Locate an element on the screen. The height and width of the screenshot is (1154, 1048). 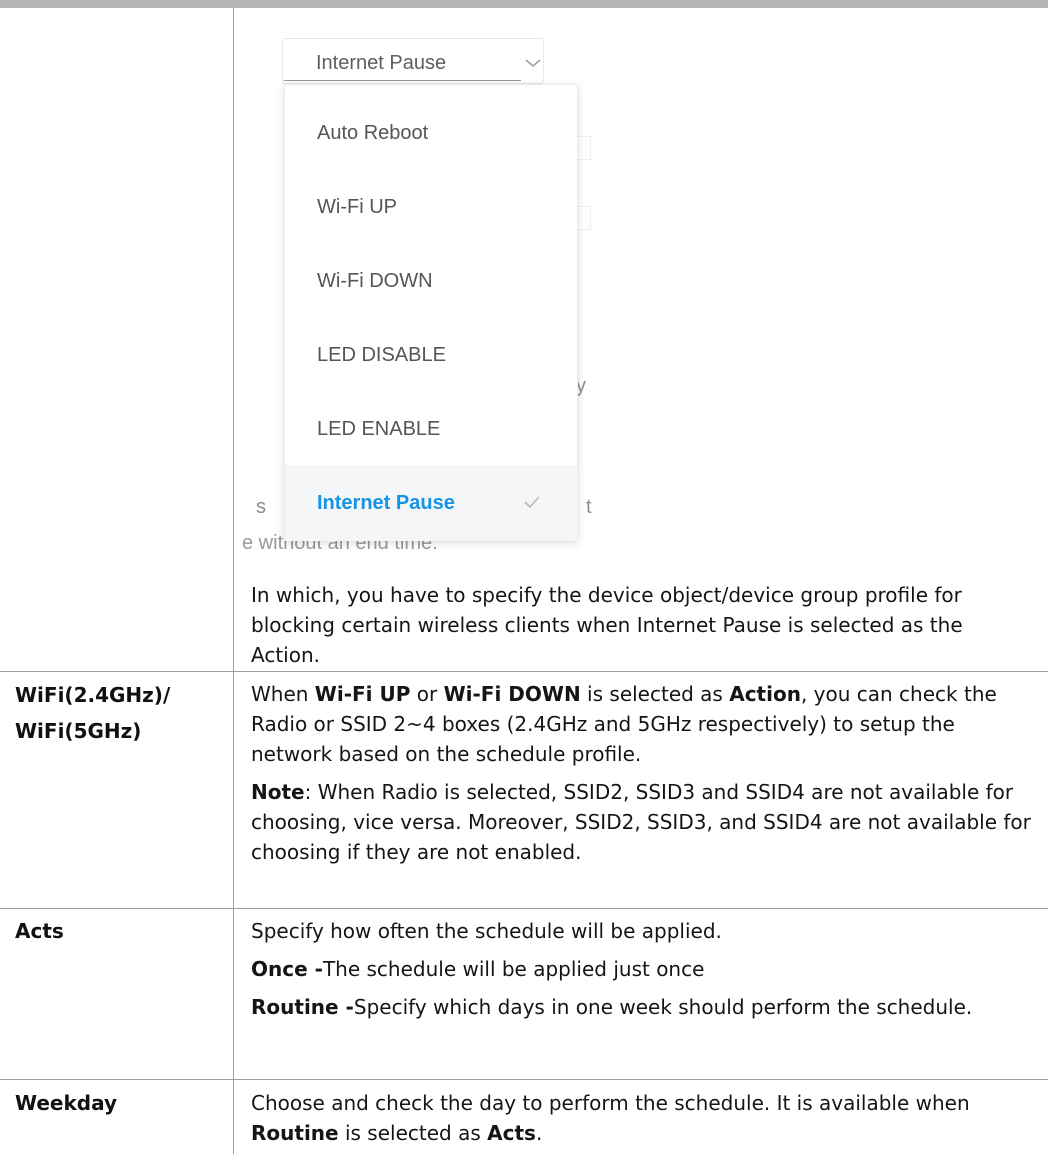
dropdown-option-internet-pause: Internet Pause is located at coordinates (431, 503).